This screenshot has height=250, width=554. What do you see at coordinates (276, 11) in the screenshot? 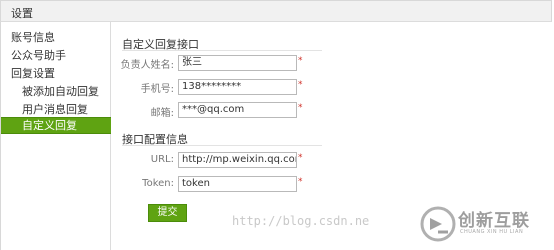
I see `header-bar: 设置` at bounding box center [276, 11].